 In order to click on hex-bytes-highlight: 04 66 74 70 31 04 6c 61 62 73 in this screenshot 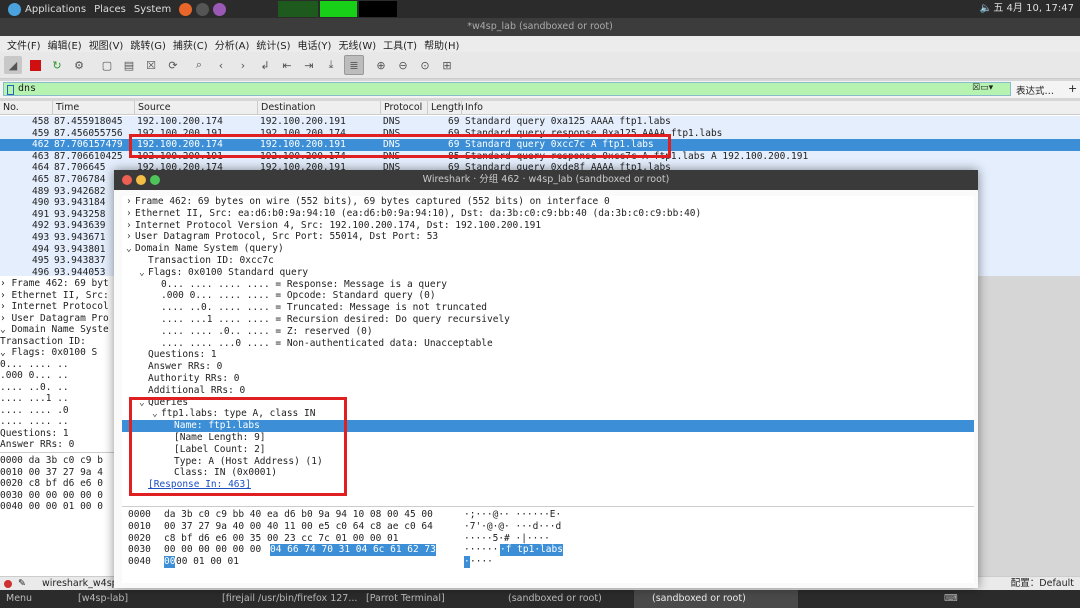, I will do `click(353, 550)`.